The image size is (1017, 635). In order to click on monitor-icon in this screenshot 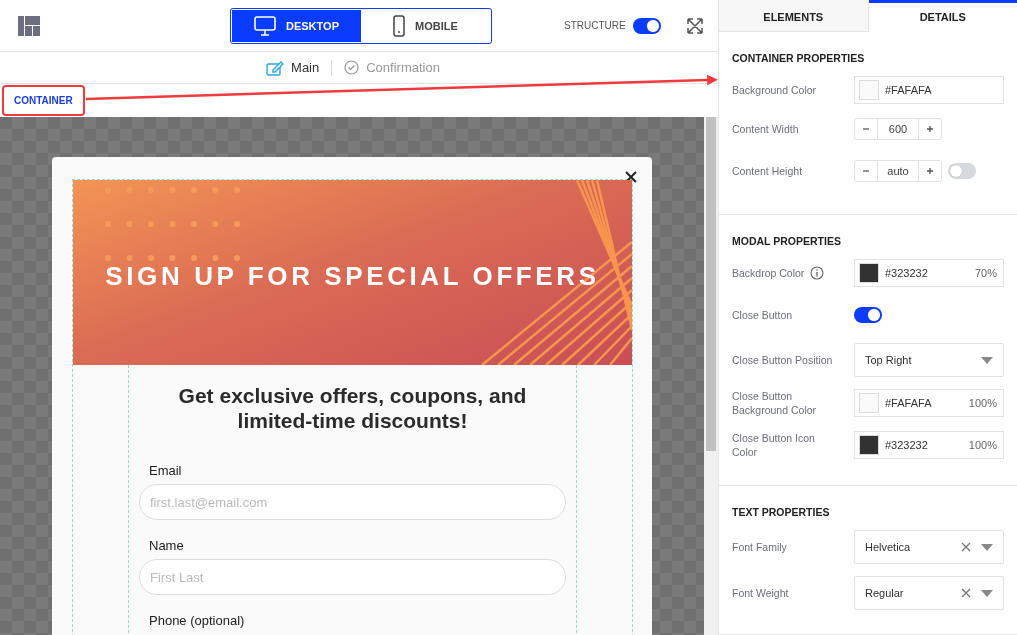, I will do `click(265, 25)`.